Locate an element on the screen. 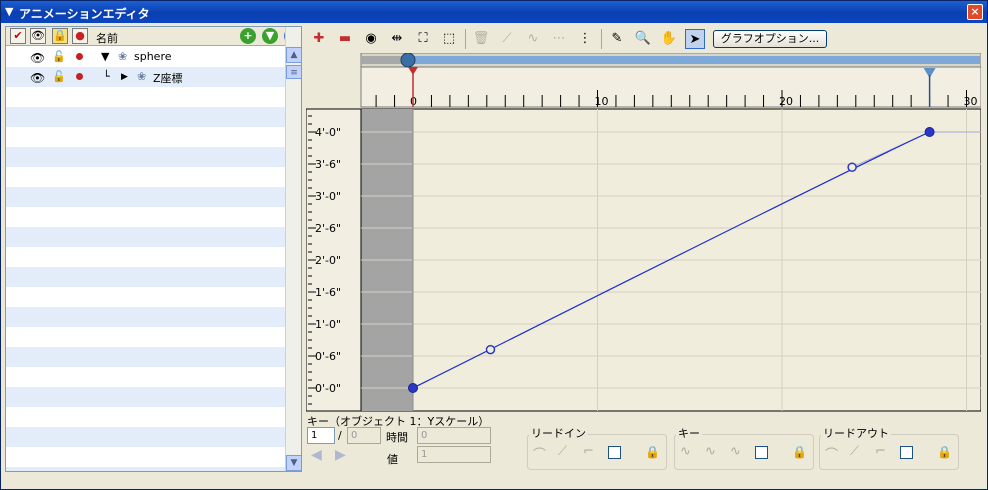 Image resolution: width=988 pixels, height=490 pixels. key-smooth-icon: ∿ is located at coordinates (685, 451).